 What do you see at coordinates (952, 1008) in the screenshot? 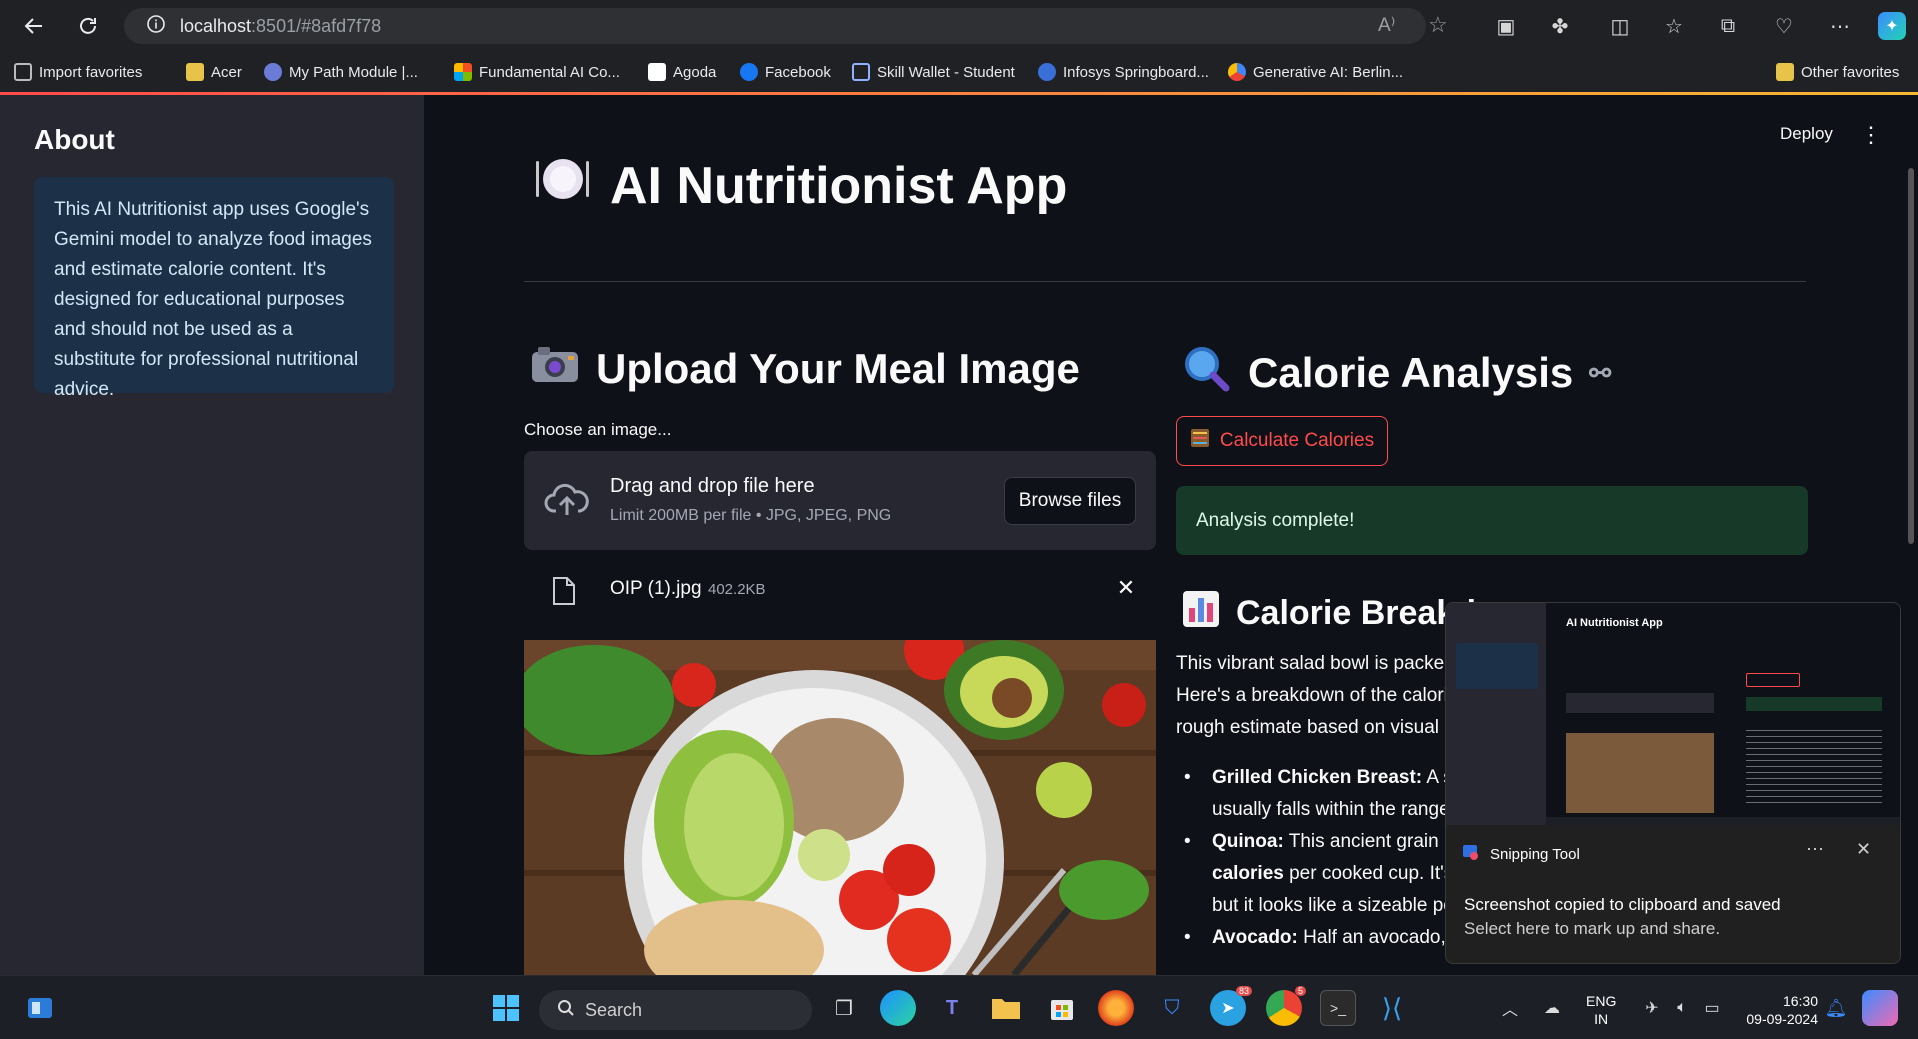
I see `teams-icon: T` at bounding box center [952, 1008].